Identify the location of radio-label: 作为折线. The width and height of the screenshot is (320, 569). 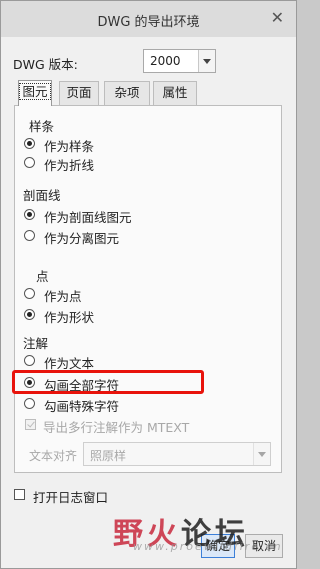
(69, 165).